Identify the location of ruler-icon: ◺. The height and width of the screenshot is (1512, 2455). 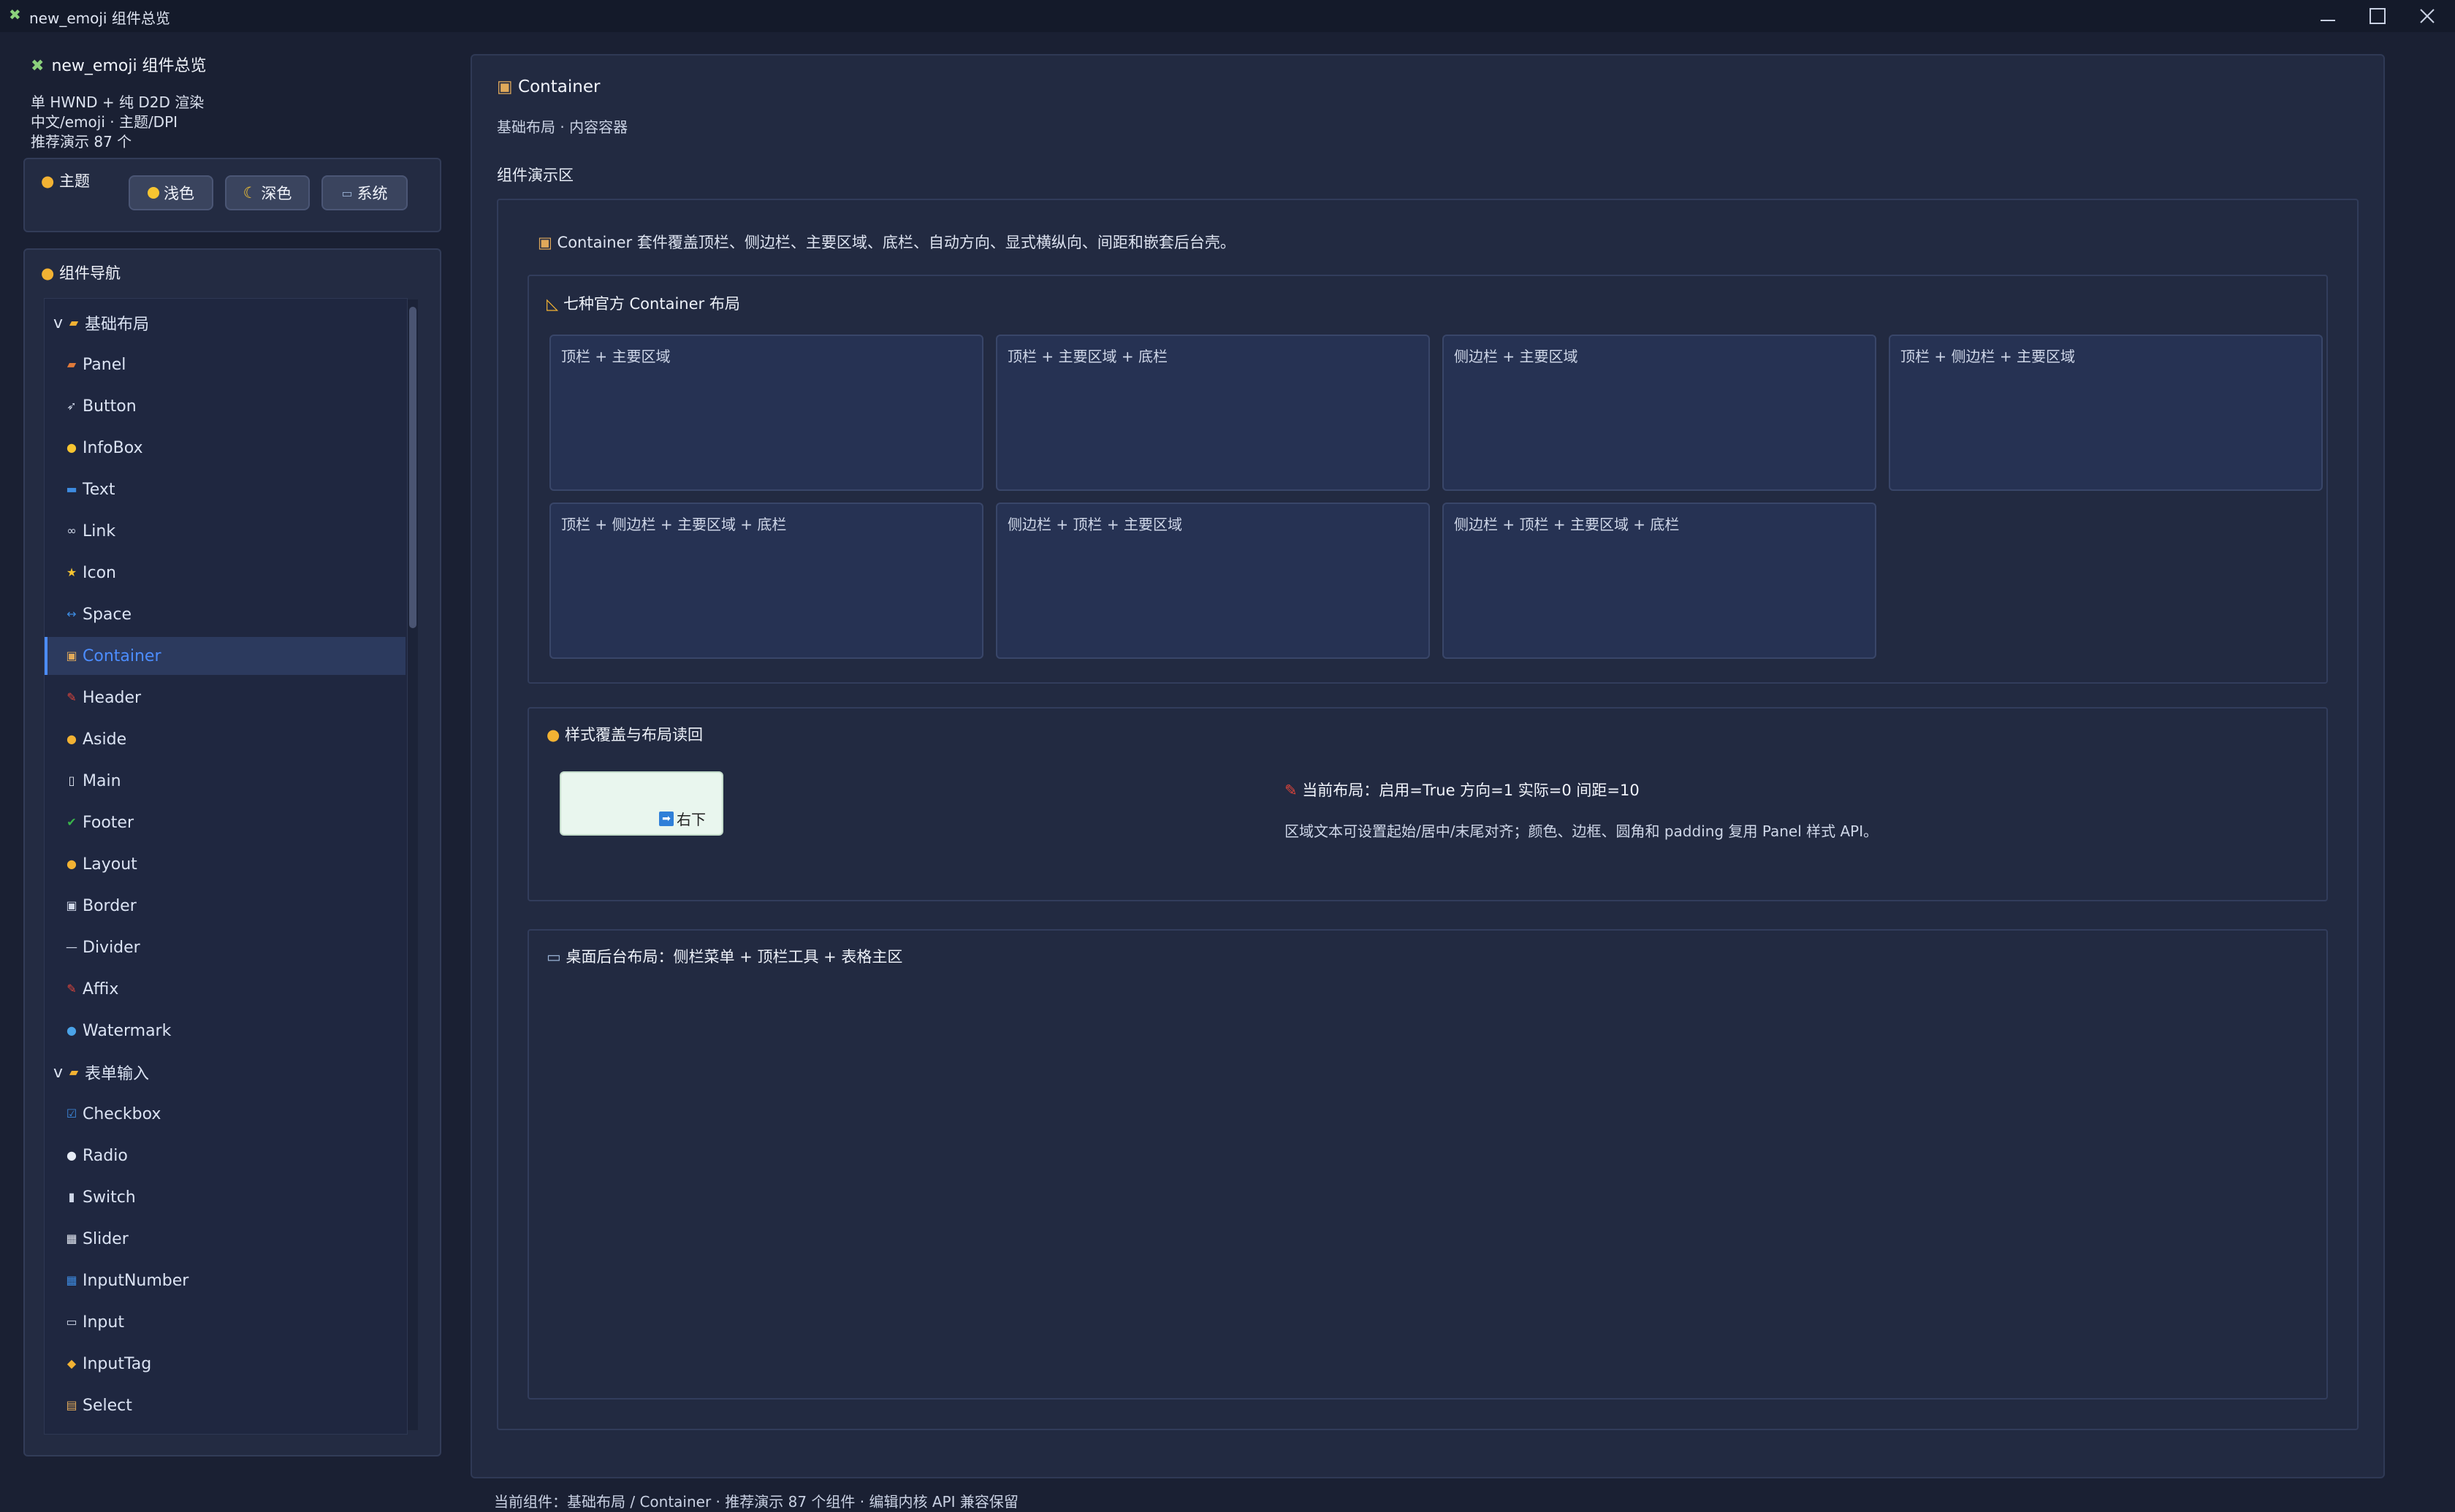
(553, 304).